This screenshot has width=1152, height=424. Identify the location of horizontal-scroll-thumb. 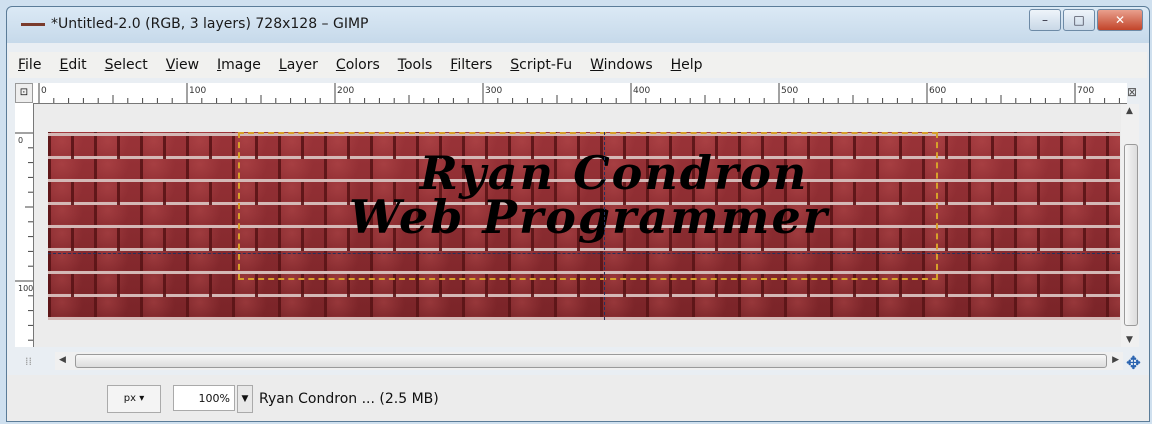
(591, 361).